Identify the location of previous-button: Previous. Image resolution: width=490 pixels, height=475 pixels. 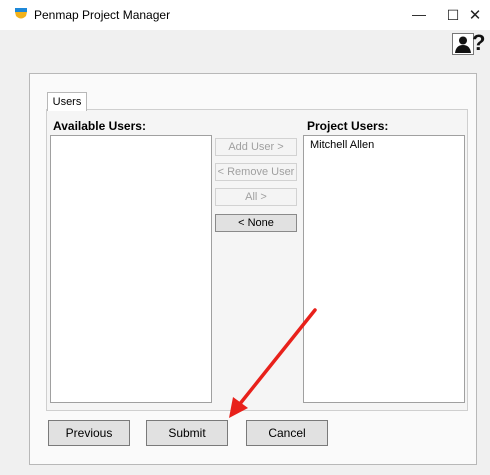
(89, 433).